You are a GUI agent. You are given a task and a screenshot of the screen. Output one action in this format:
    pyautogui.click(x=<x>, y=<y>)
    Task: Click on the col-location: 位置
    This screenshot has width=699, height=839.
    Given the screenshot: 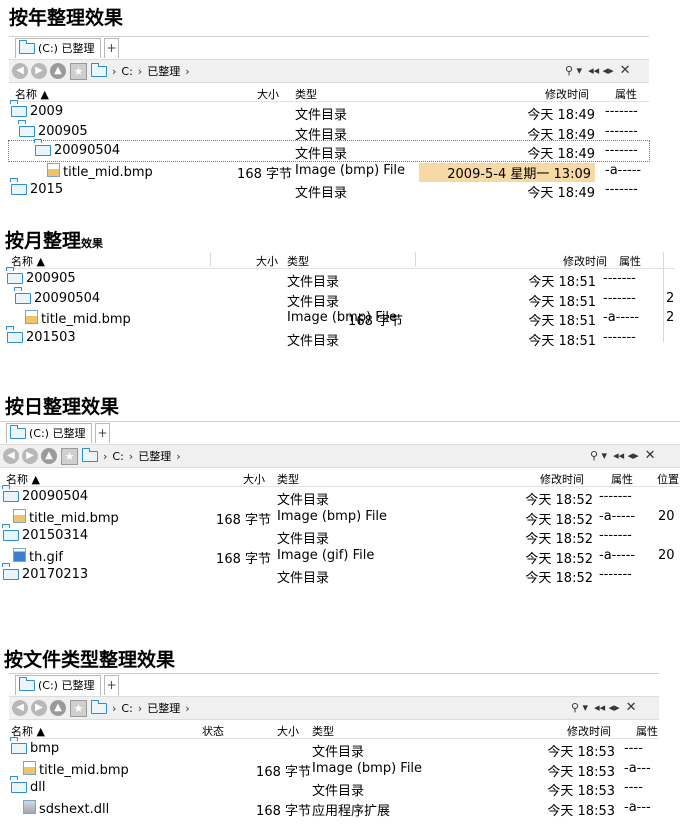 What is the action you would take?
    pyautogui.click(x=668, y=479)
    